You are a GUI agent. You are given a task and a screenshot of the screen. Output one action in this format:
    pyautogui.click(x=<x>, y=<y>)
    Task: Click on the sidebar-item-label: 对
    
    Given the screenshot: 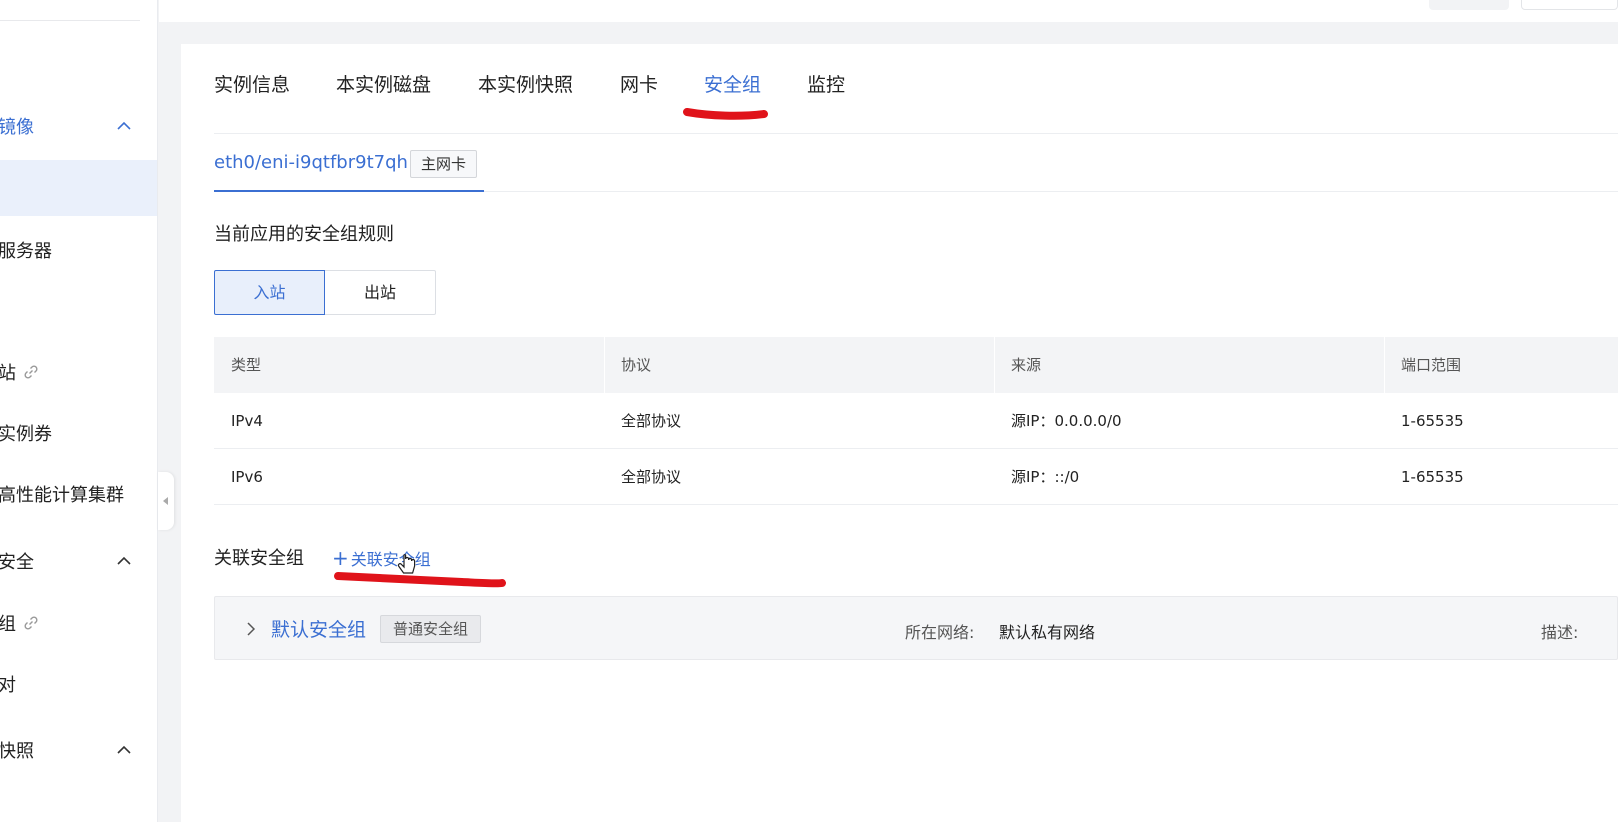 What is the action you would take?
    pyautogui.click(x=8, y=684)
    